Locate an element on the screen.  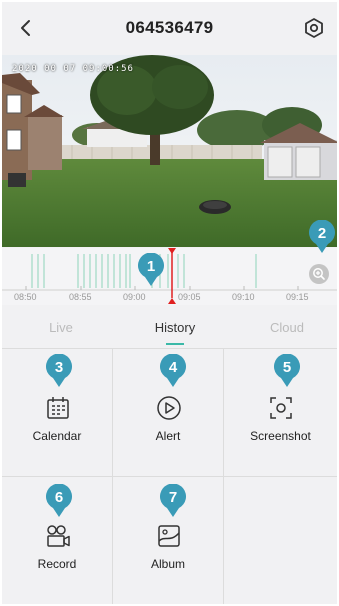
timeline-tick-label: 08:50 is located at coordinates (25, 297).